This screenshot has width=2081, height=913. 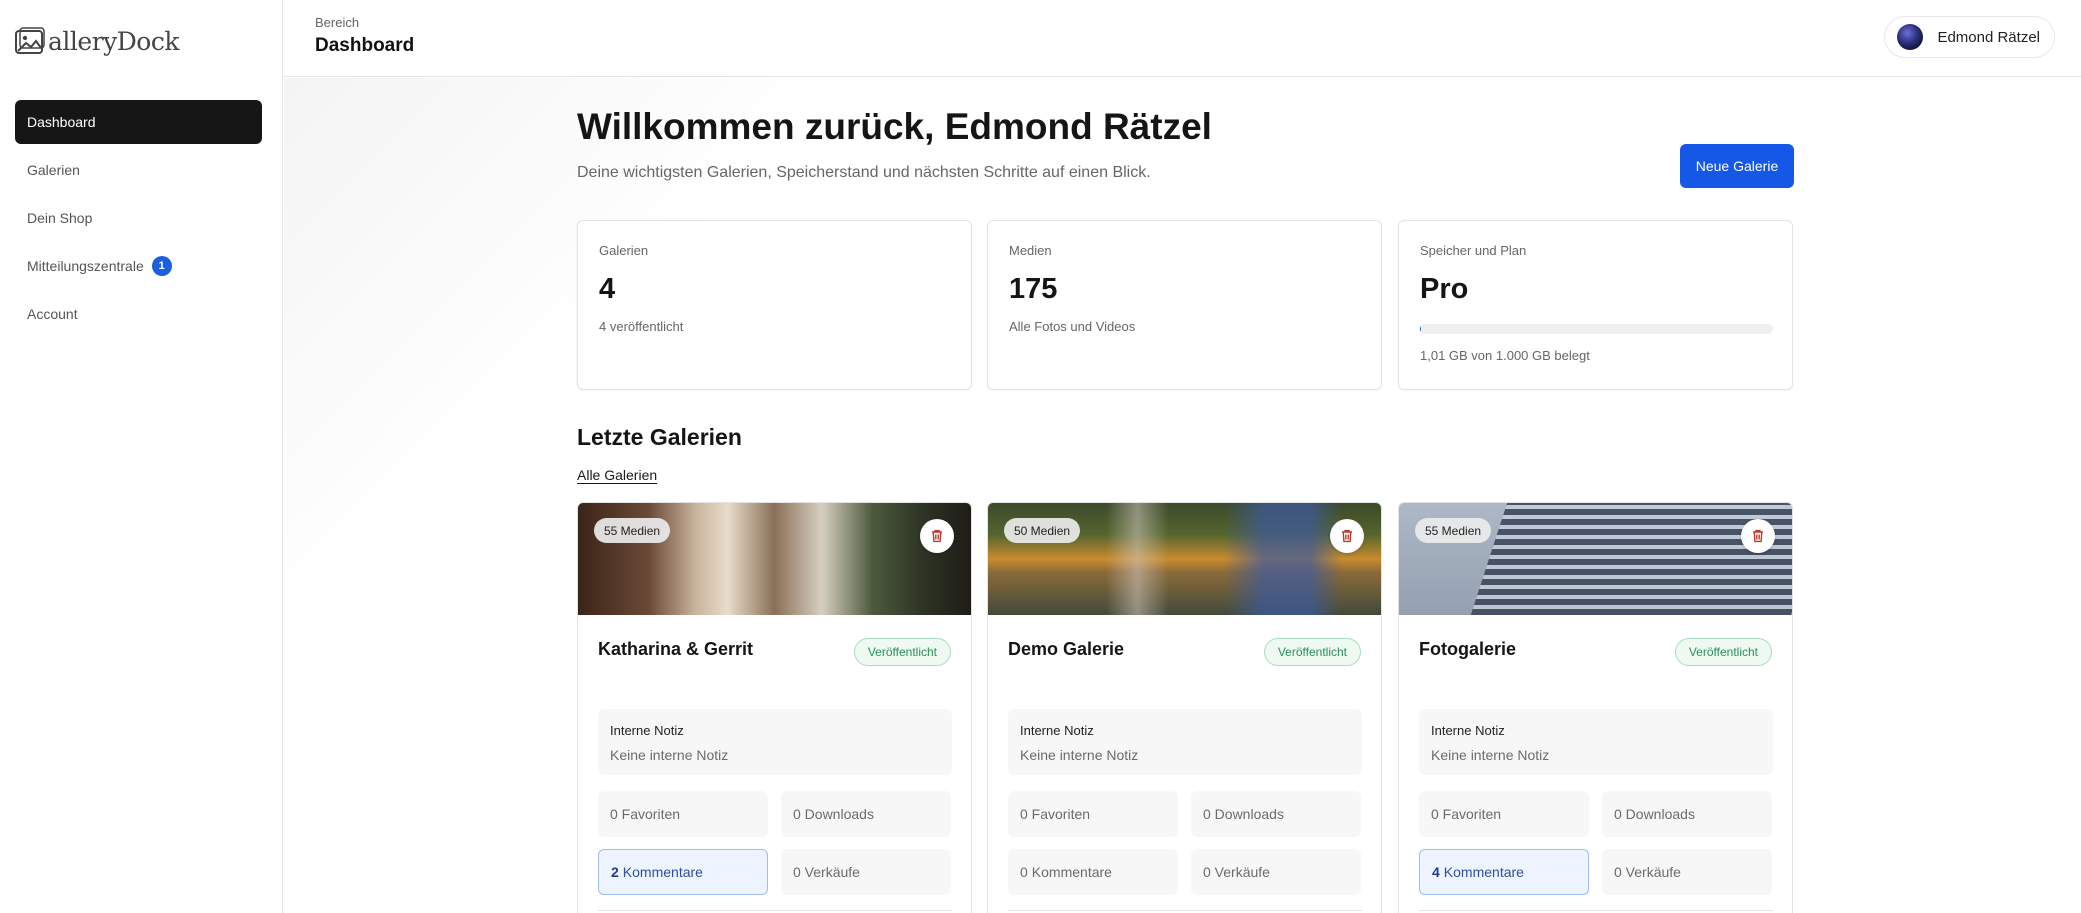 What do you see at coordinates (138, 314) in the screenshot?
I see `sidebar-item-account: Account` at bounding box center [138, 314].